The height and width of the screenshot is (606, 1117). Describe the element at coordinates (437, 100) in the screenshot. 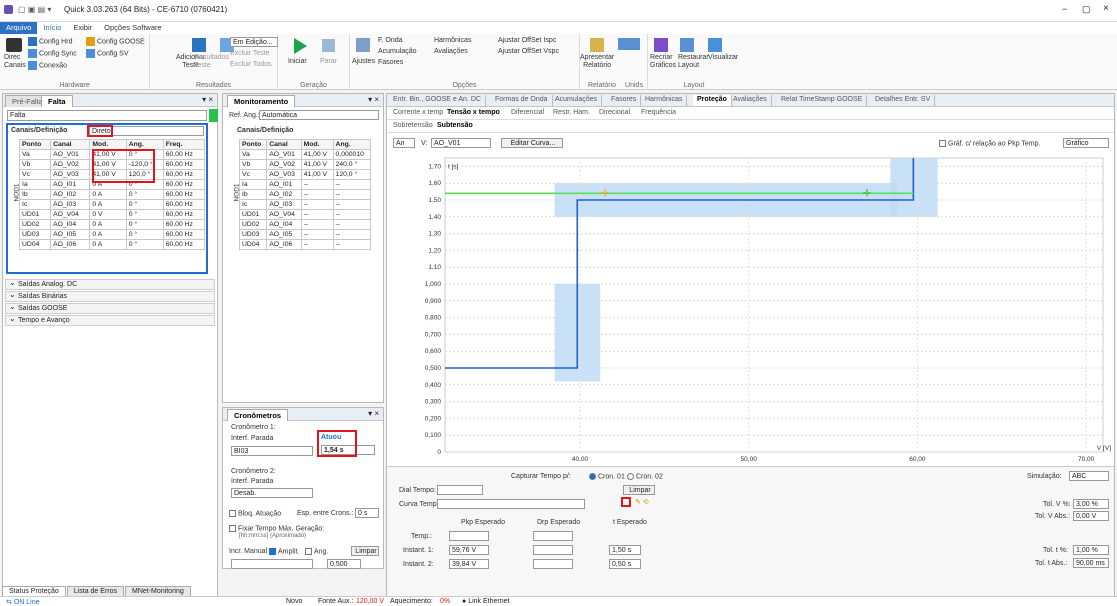

I see `right-tab: Entr. Bin., GOOSE e An. DC` at that location.